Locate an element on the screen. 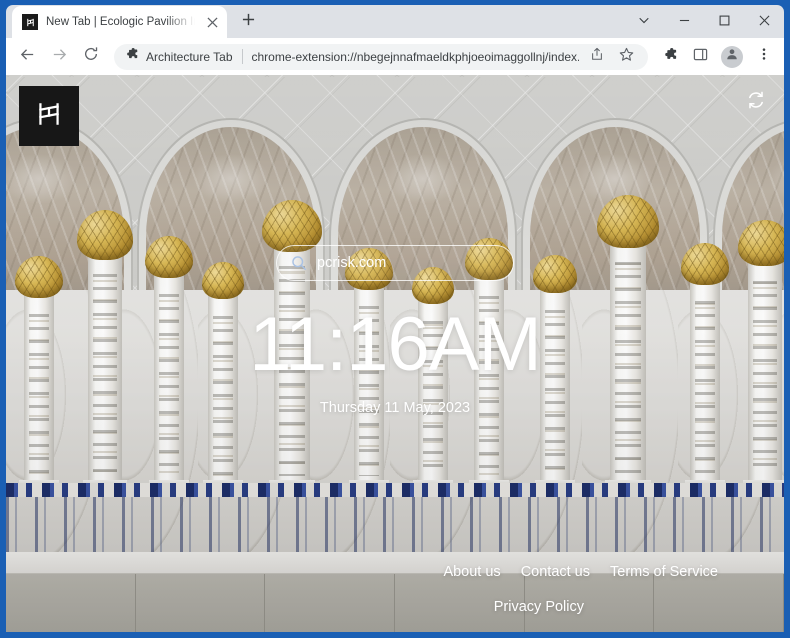  omnibox-divider is located at coordinates (242, 56).